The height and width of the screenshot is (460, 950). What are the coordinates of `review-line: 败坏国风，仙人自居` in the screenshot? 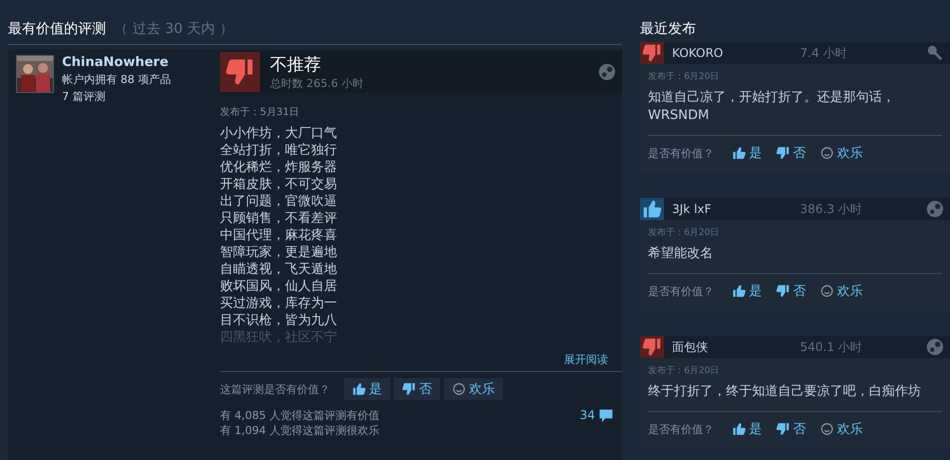 It's located at (279, 286).